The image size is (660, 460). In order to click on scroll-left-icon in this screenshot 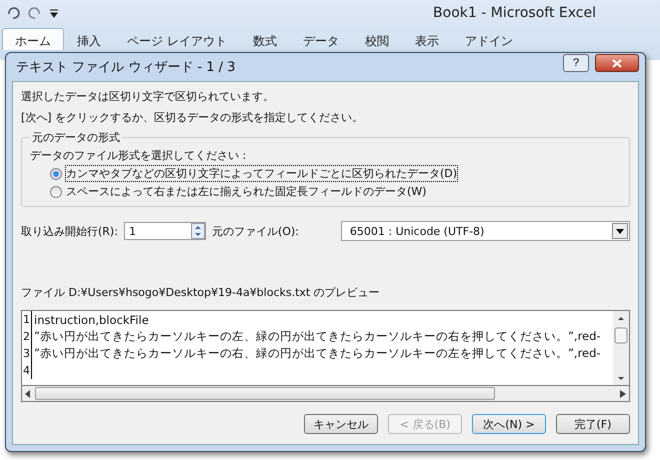, I will do `click(28, 394)`.